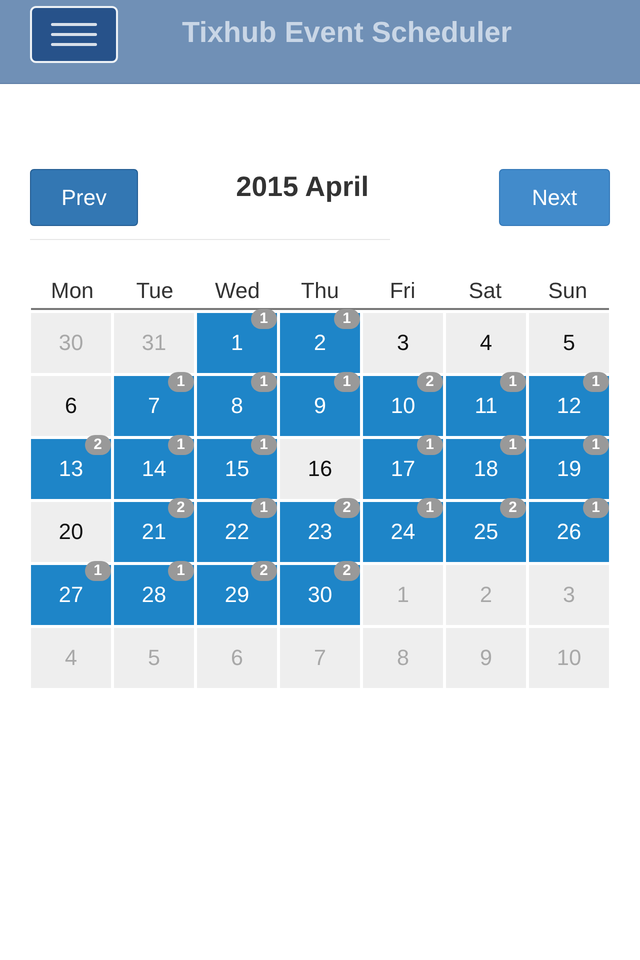 The height and width of the screenshot is (960, 640). I want to click on day-cell: 20, so click(71, 532).